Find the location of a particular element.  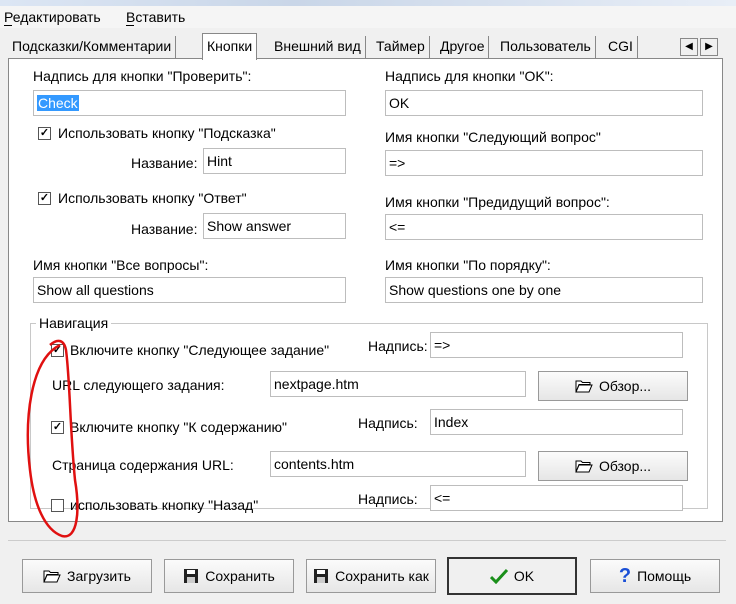

contents-checkbox: ✓ is located at coordinates (57, 427).